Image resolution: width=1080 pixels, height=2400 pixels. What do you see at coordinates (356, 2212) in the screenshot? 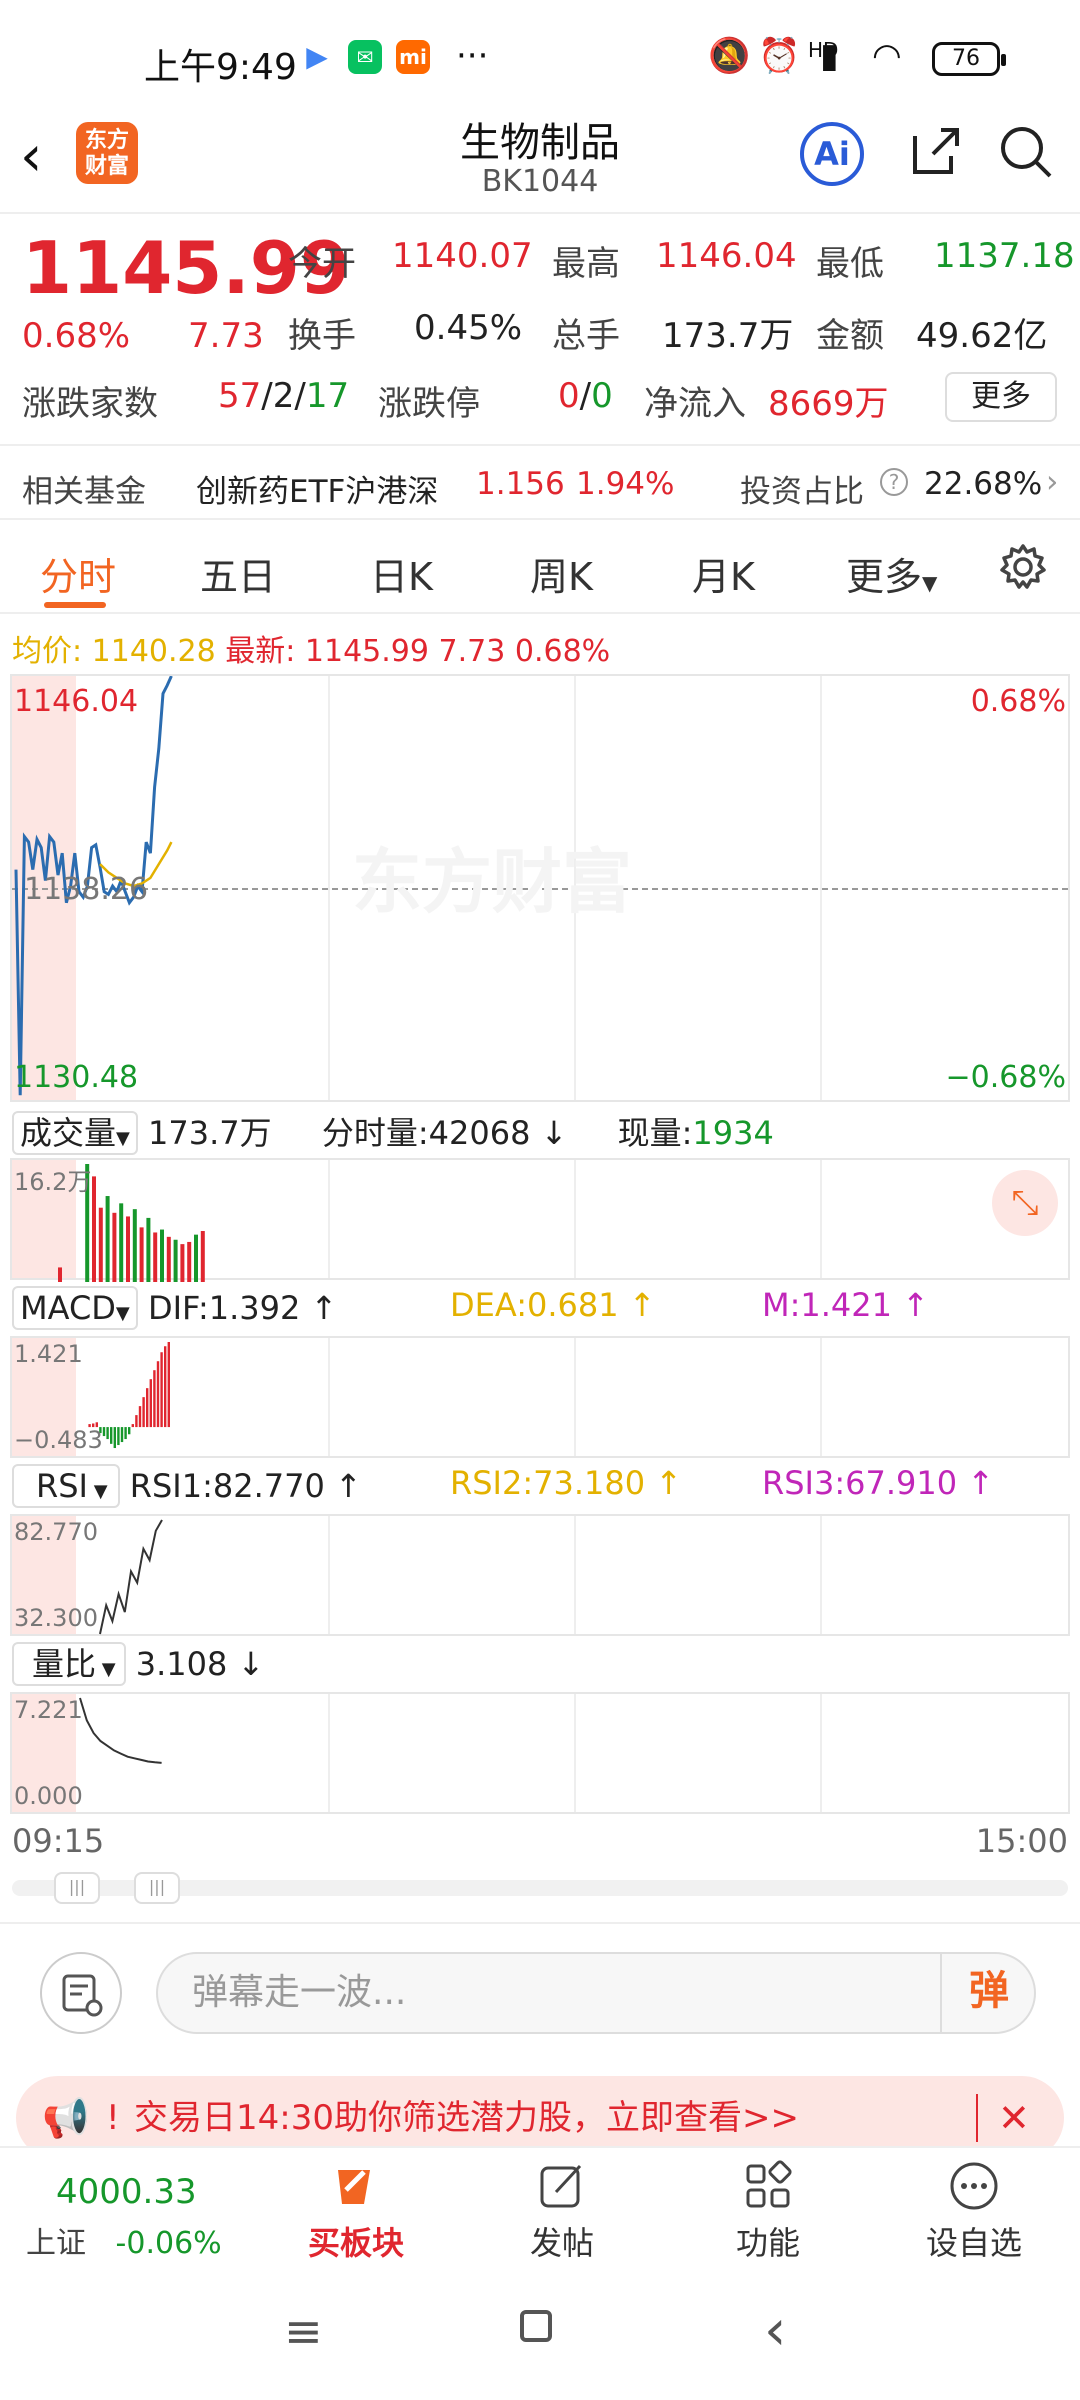
I see `nav-buy-sector: 买板块` at bounding box center [356, 2212].